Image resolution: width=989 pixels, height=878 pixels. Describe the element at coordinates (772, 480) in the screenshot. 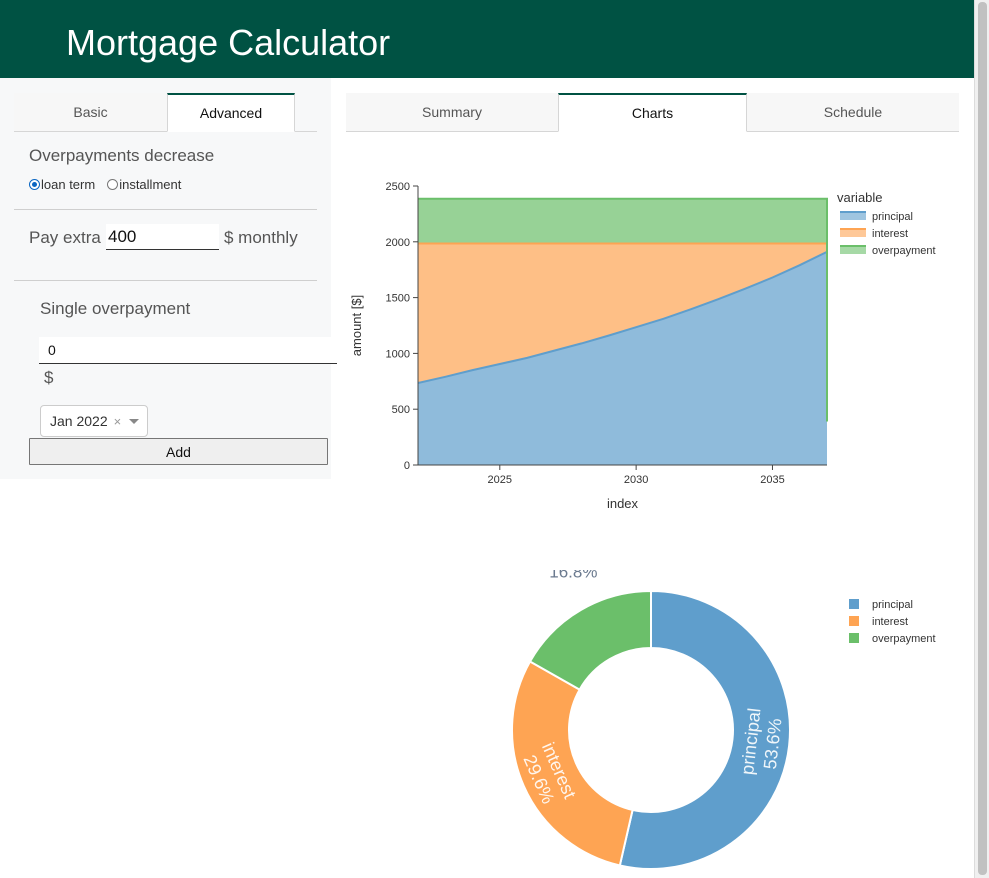

I see `x-tick-label: 2035` at that location.